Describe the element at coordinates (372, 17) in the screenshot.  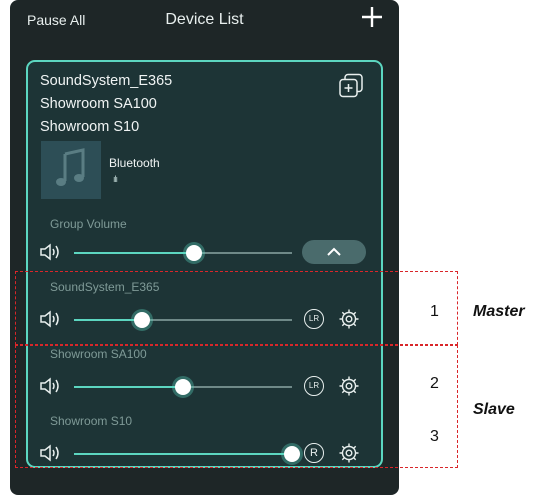
I see `plus-icon` at that location.